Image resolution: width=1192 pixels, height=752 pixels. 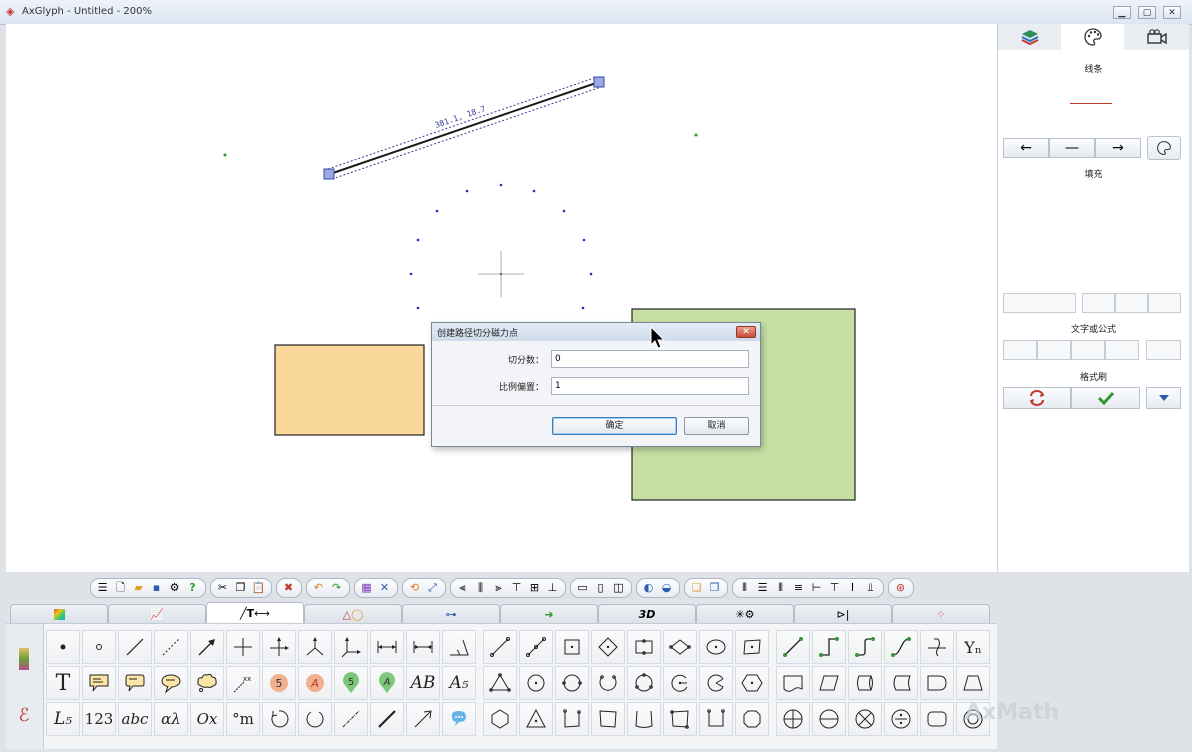 What do you see at coordinates (680, 683) in the screenshot?
I see `circle-arc-tool` at bounding box center [680, 683].